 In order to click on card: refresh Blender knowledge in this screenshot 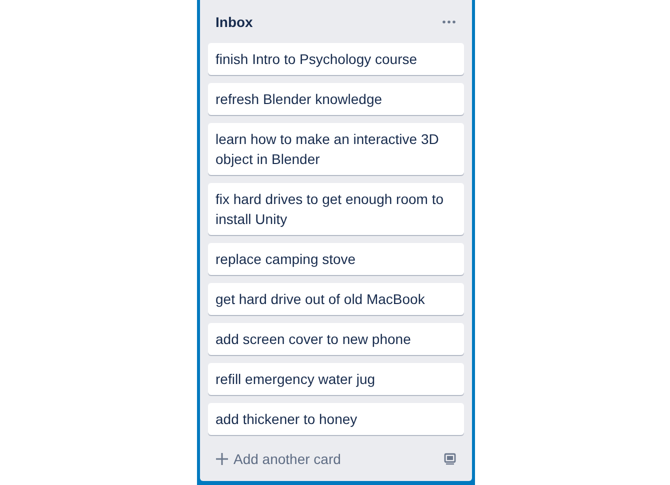, I will do `click(336, 99)`.